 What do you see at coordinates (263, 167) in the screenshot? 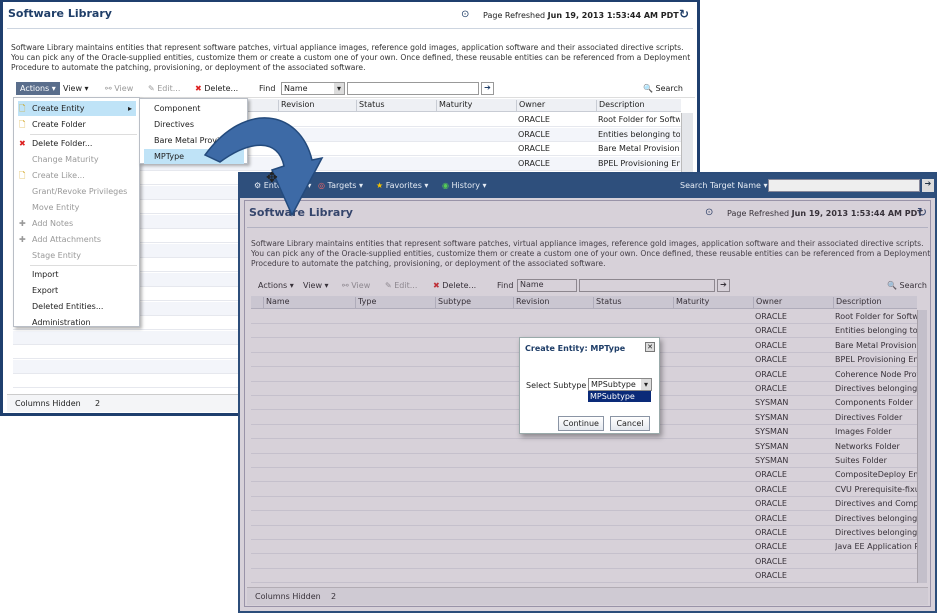
I see `transition-arrow-icon` at bounding box center [263, 167].